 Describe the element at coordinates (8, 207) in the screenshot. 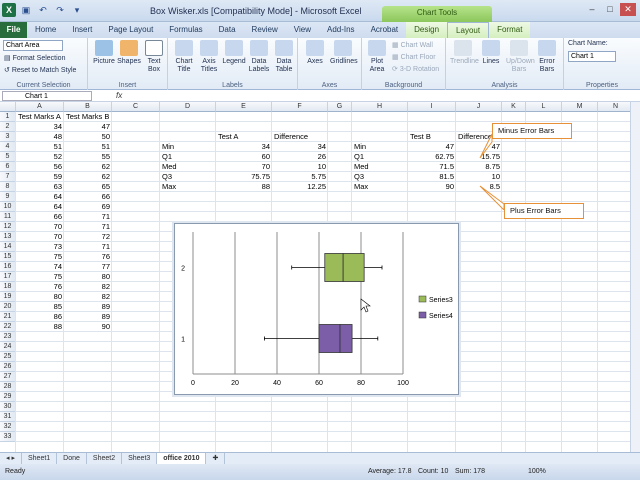

I see `row-header: 10` at that location.